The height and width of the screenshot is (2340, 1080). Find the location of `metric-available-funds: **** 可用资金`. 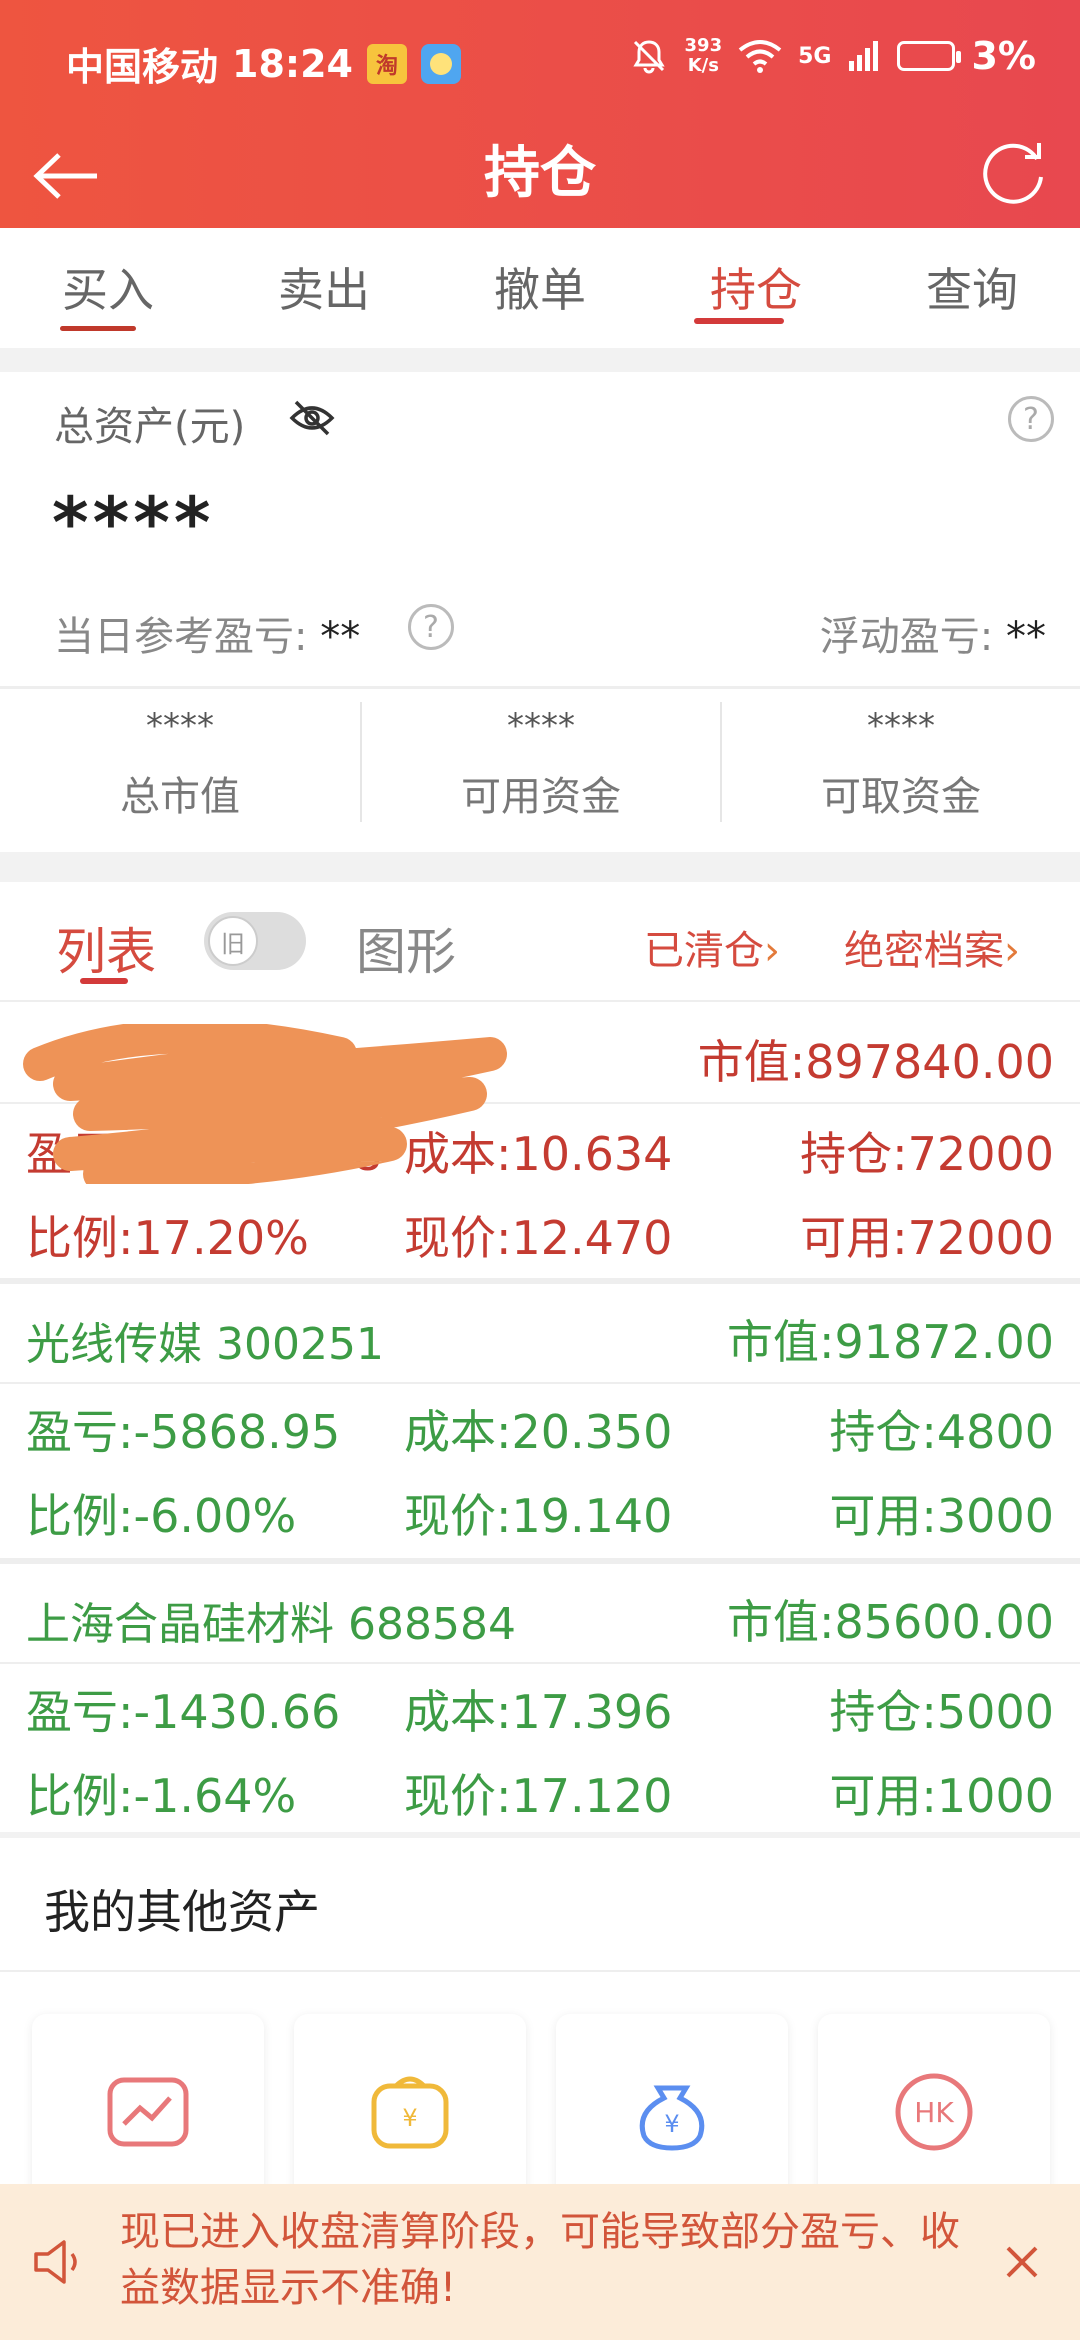

metric-available-funds: **** 可用资金 is located at coordinates (540, 762).